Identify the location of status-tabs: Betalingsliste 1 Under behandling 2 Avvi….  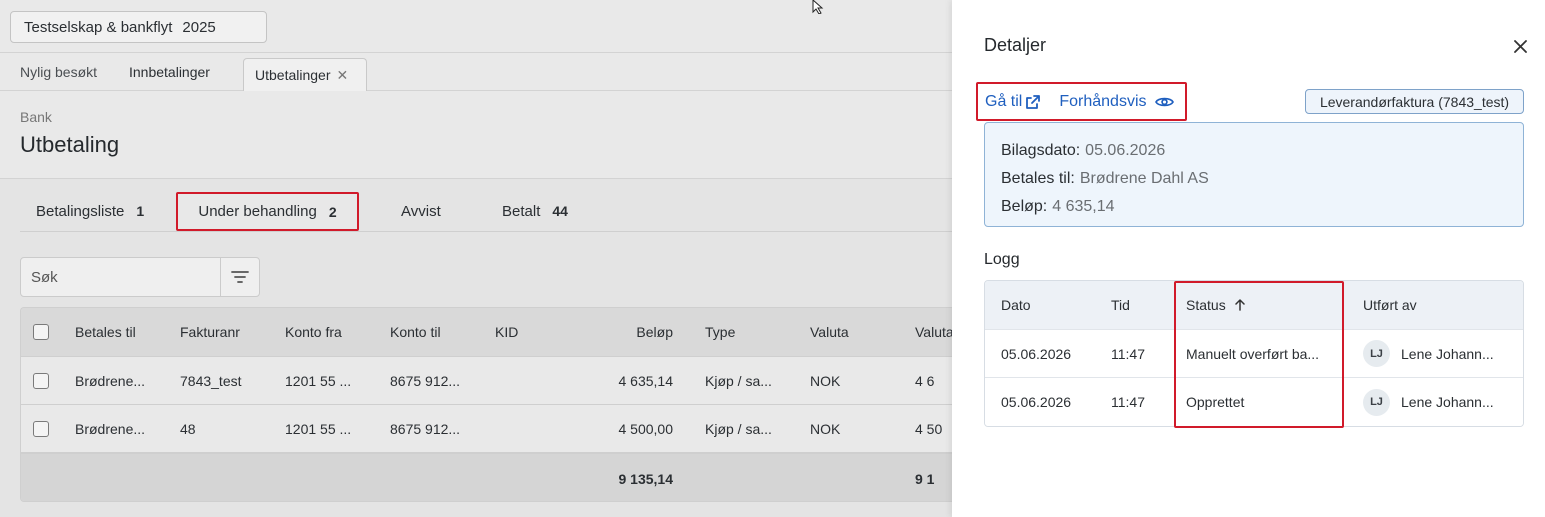
(486, 212).